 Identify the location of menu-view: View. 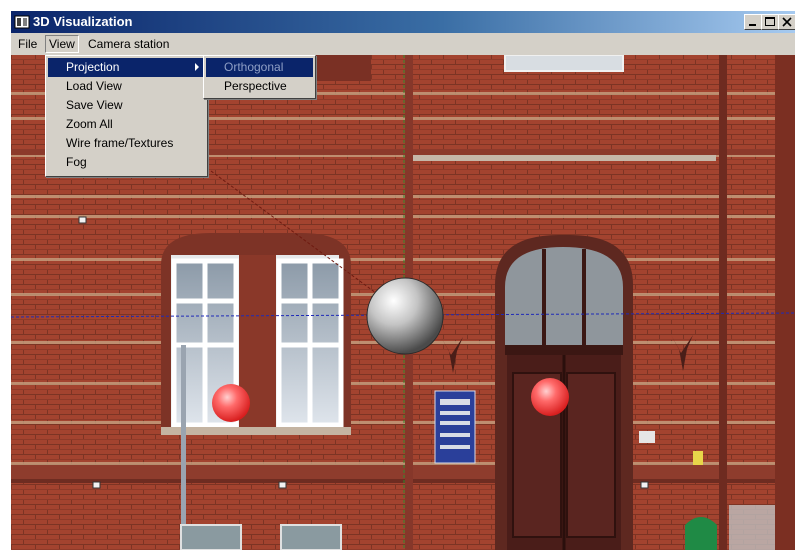
(62, 44).